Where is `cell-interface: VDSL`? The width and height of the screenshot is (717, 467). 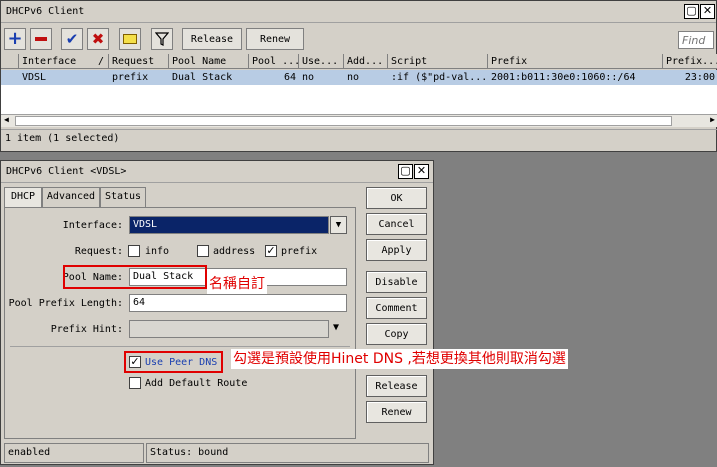 cell-interface: VDSL is located at coordinates (34, 77).